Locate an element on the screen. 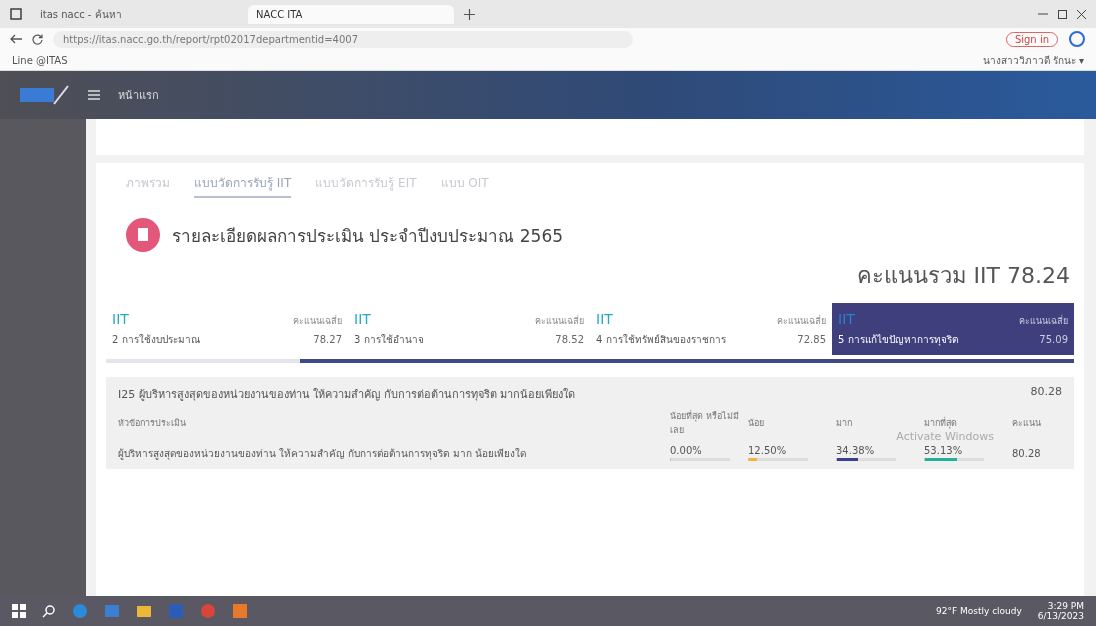  column-header: น้อยที่สุด หรือไม่มี เลย is located at coordinates (705, 423).